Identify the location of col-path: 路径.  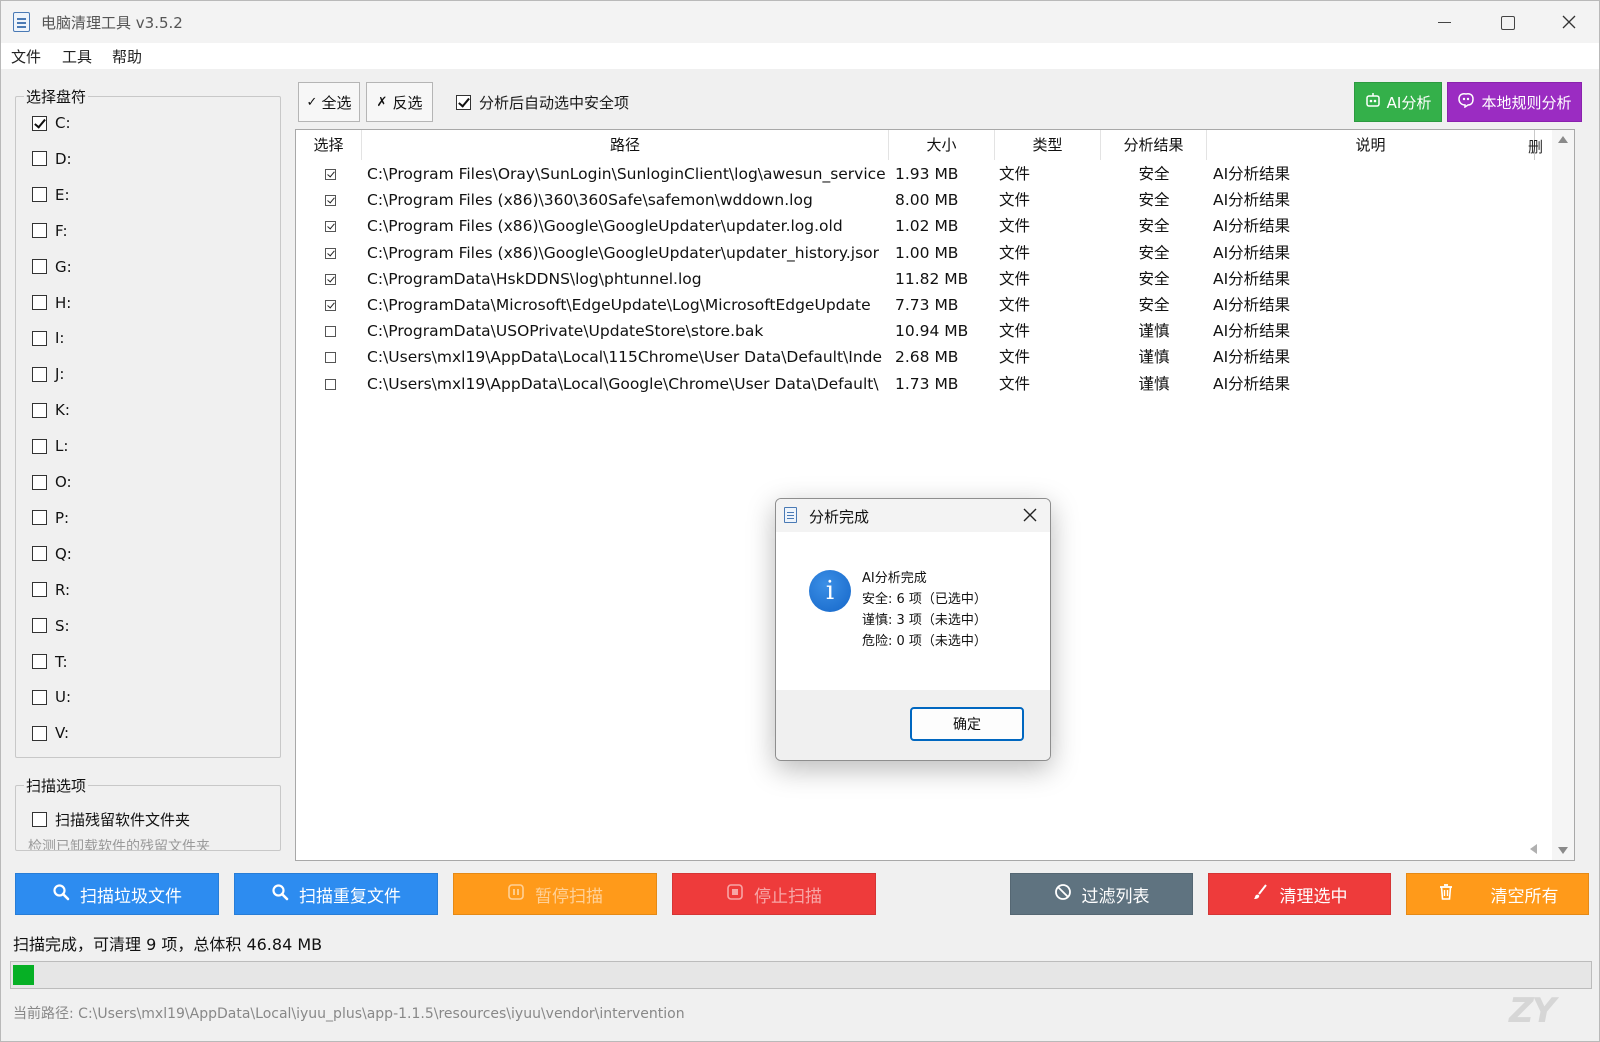
(625, 145).